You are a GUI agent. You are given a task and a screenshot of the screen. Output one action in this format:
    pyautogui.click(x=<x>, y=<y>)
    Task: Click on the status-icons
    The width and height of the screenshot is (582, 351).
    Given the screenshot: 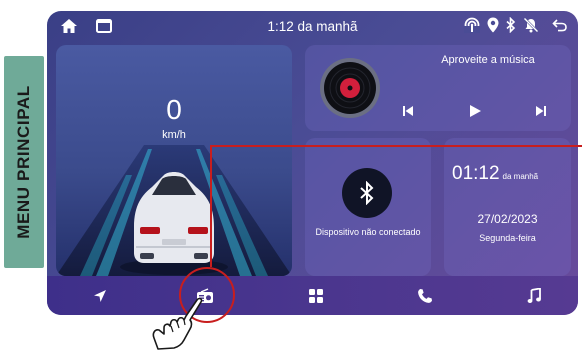 What is the action you would take?
    pyautogui.click(x=516, y=25)
    